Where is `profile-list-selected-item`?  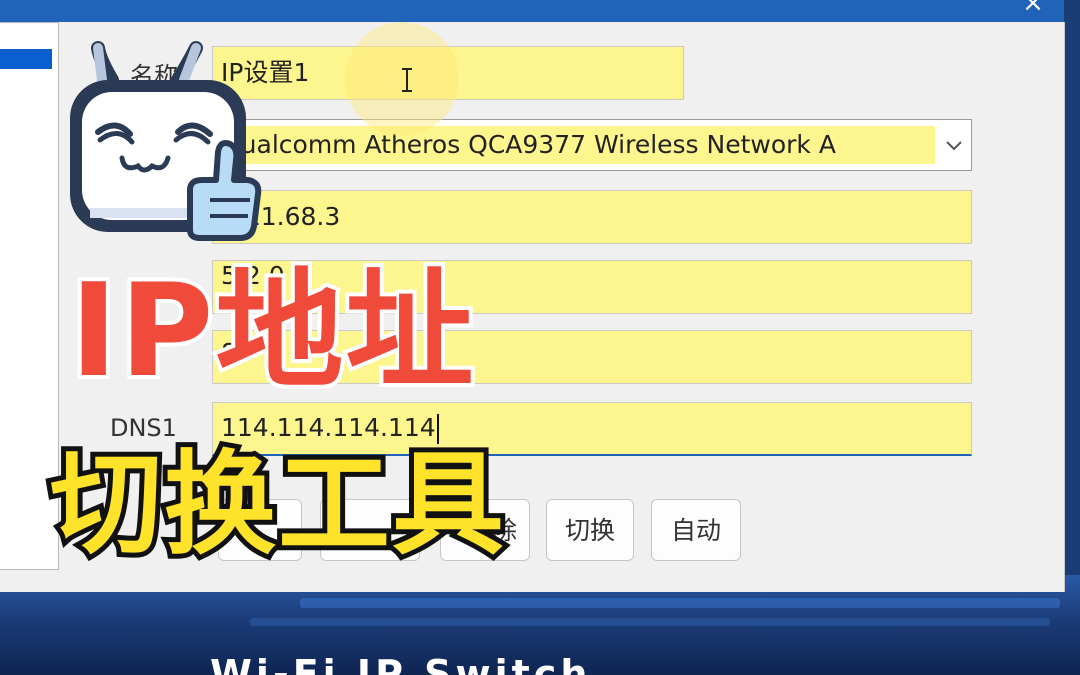 profile-list-selected-item is located at coordinates (26, 59).